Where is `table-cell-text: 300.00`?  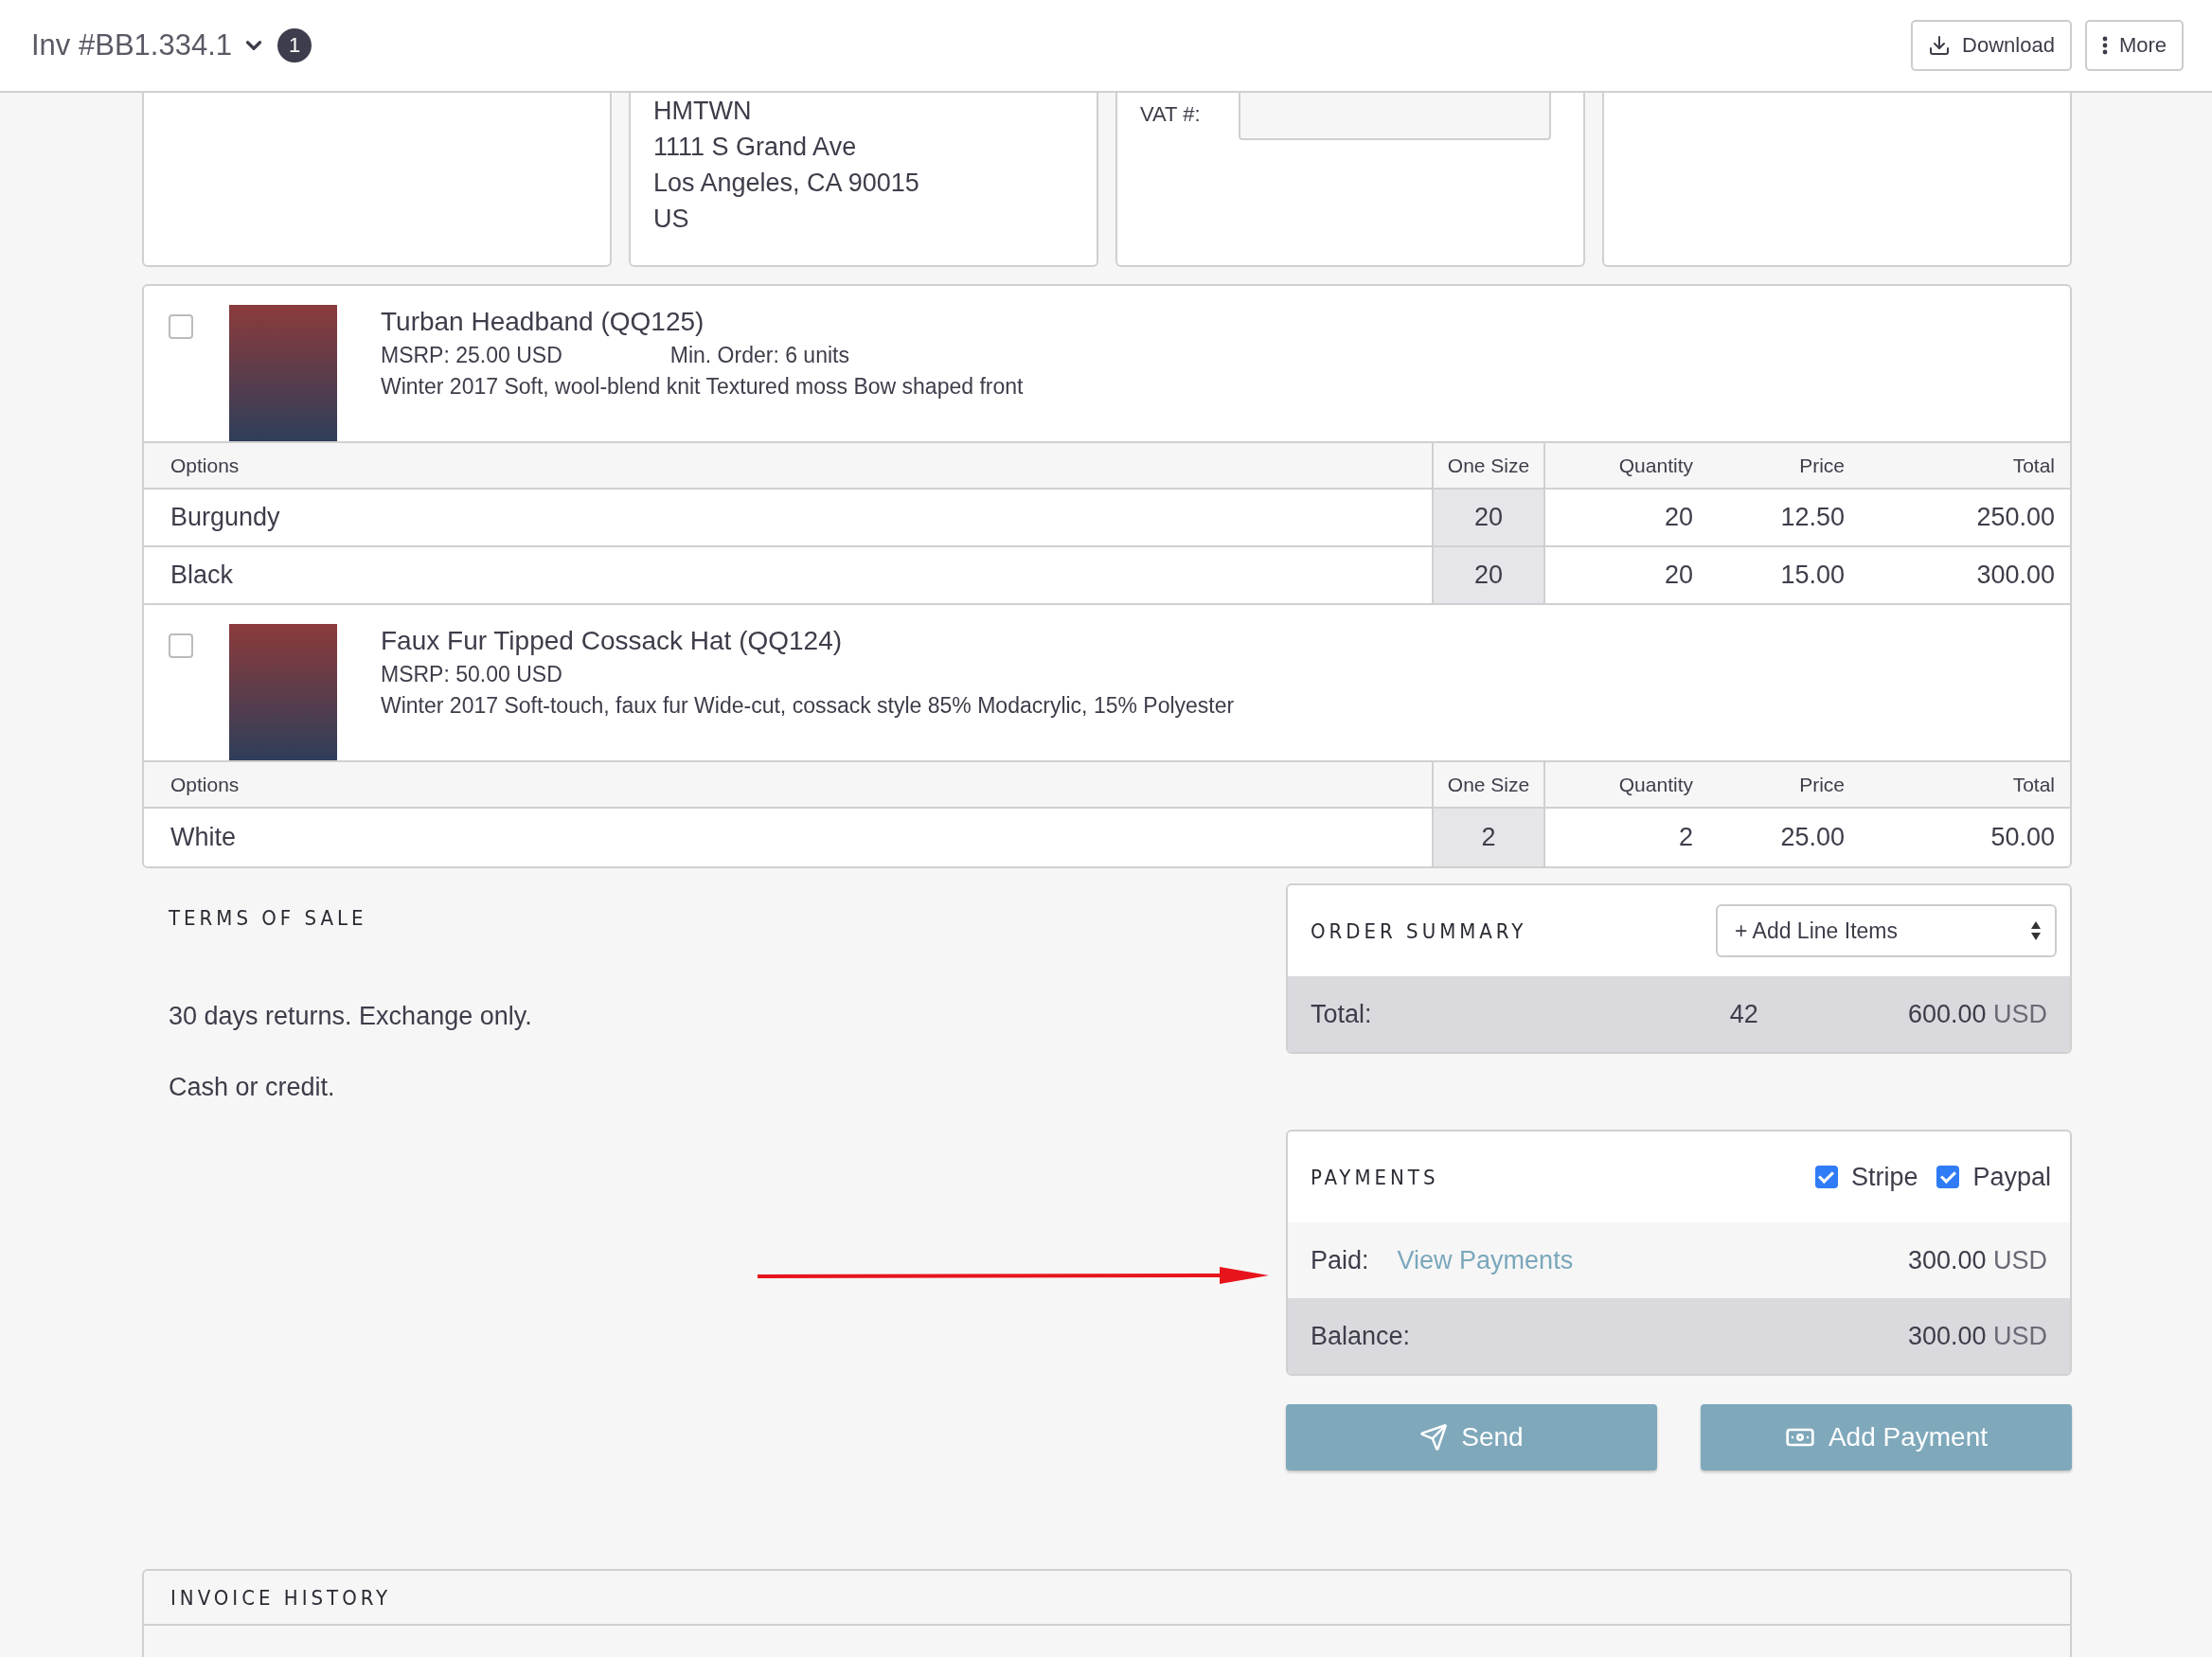
table-cell-text: 300.00 is located at coordinates (2015, 575).